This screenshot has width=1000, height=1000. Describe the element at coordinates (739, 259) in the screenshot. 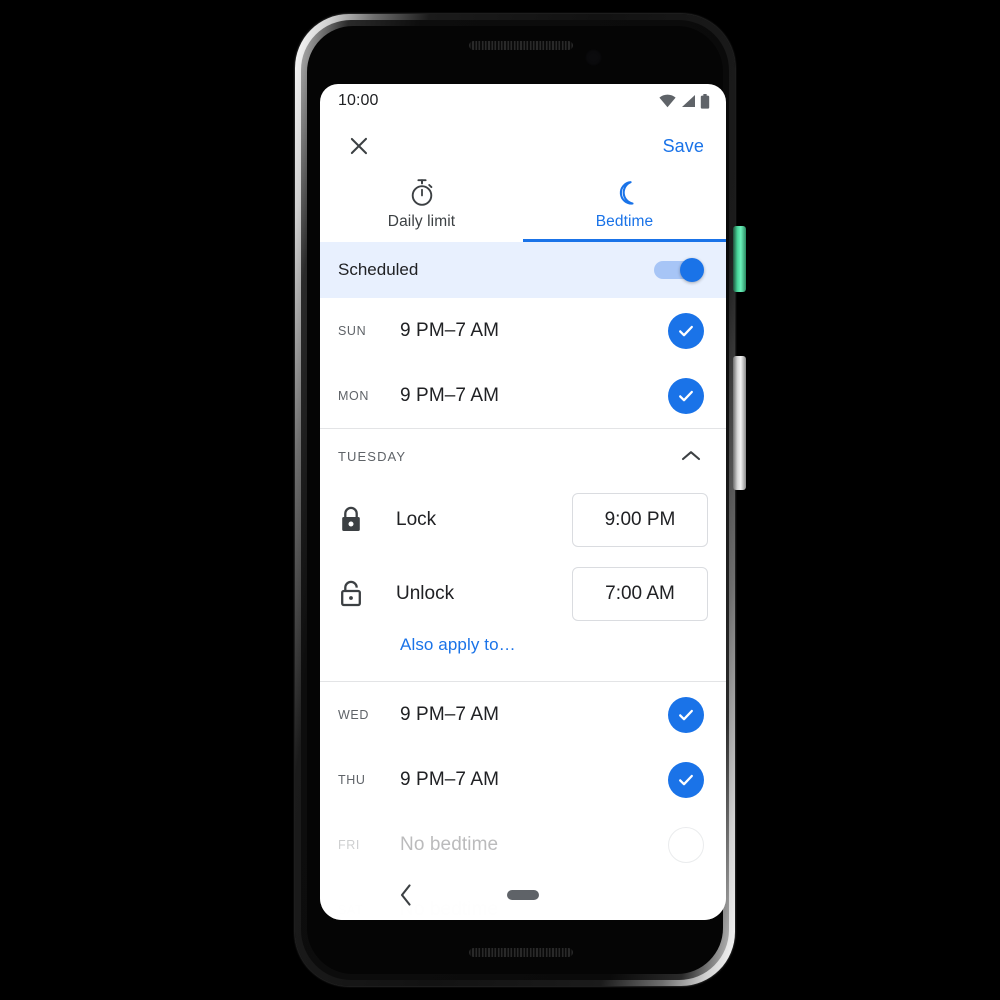

I see `power-button` at that location.